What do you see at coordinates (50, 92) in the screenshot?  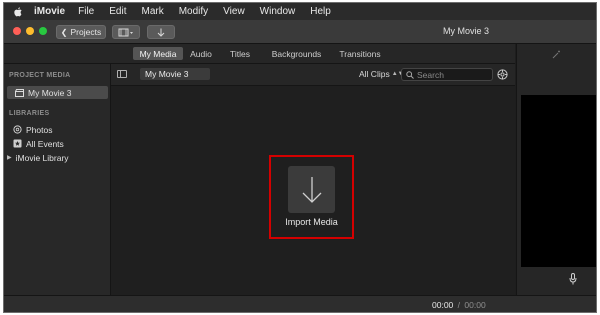 I see `sidebar-item-label: My Movie 3` at bounding box center [50, 92].